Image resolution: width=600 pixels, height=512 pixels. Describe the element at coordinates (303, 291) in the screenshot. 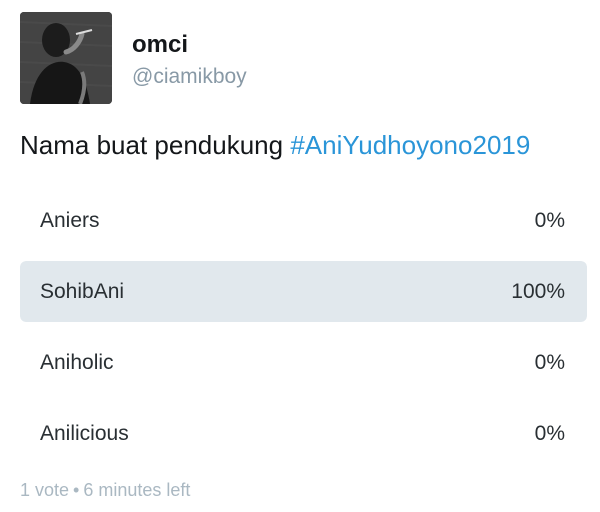

I see `poll-option: SohibAni 100%` at that location.